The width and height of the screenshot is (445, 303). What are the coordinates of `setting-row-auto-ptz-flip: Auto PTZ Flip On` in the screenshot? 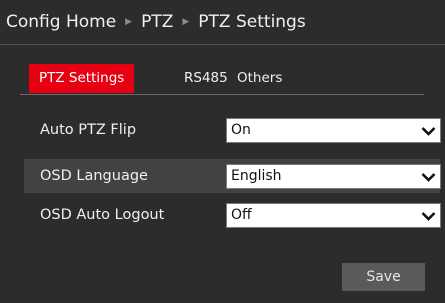 It's located at (232, 130).